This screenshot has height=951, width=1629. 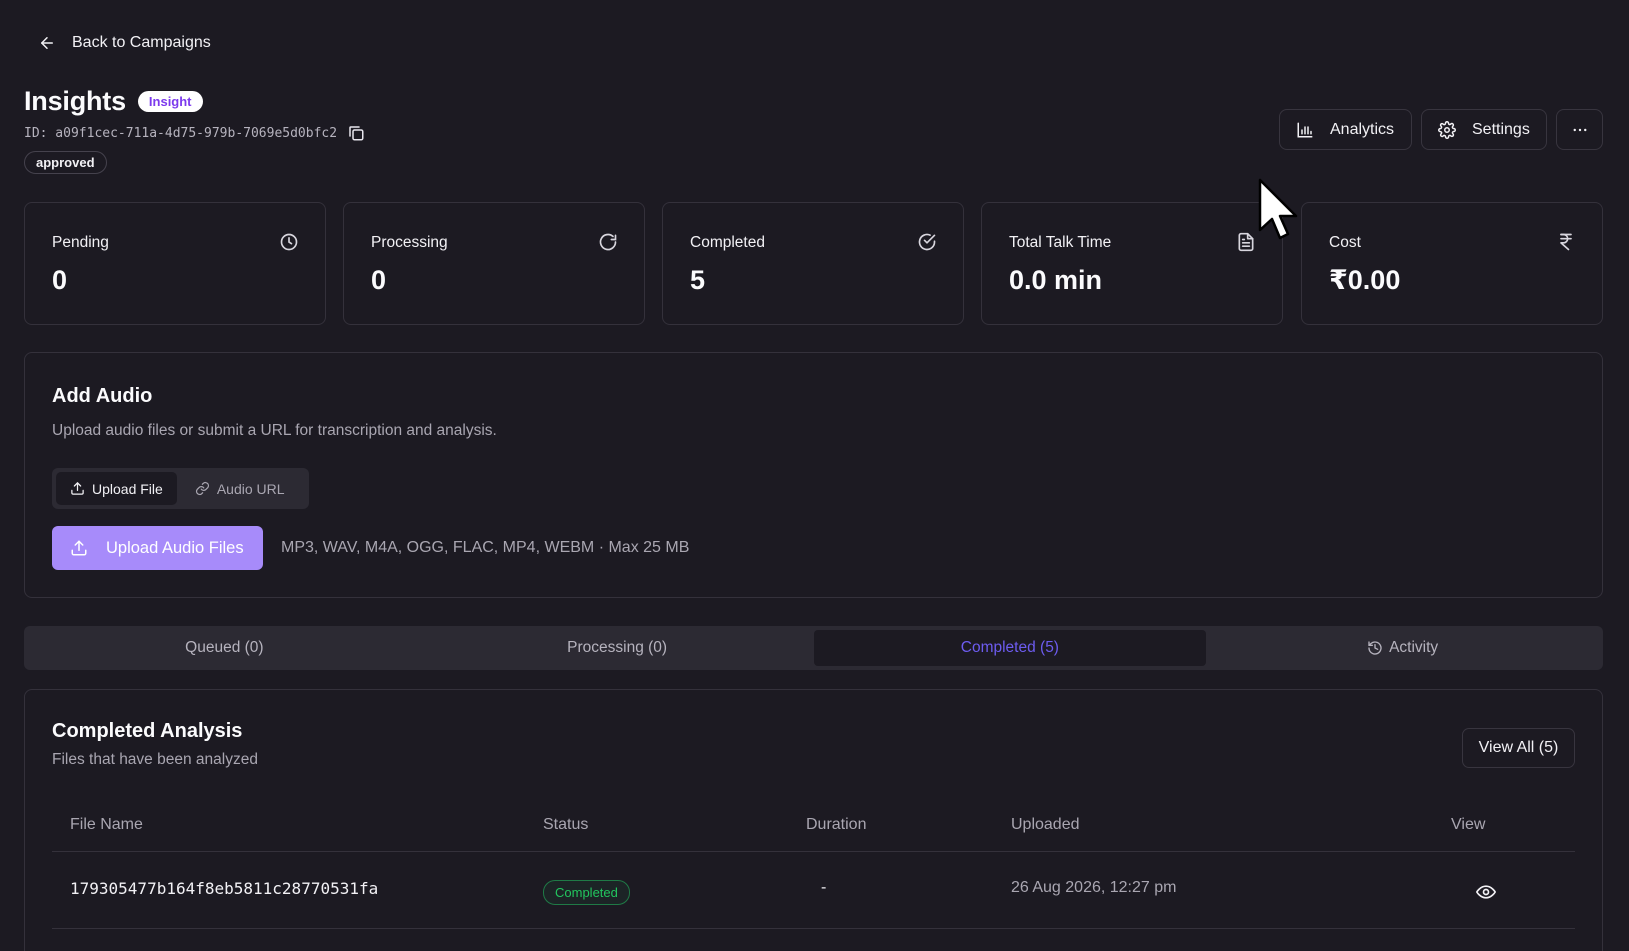 I want to click on arrow-left-icon, so click(x=47, y=43).